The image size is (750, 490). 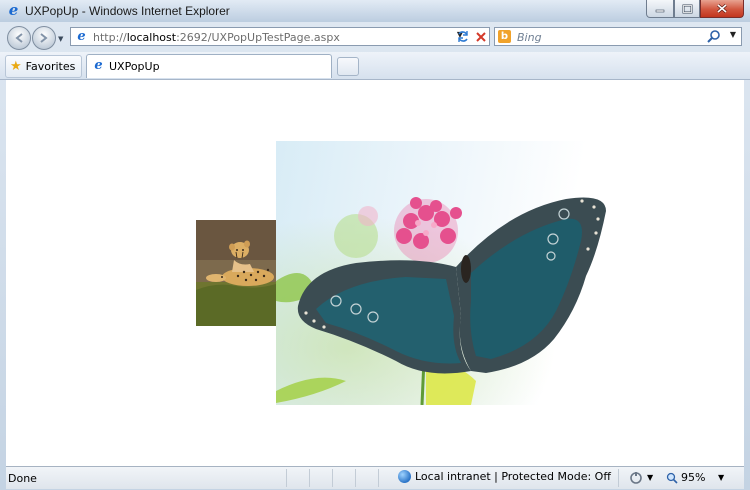 What do you see at coordinates (660, 9) in the screenshot?
I see `minimize-button` at bounding box center [660, 9].